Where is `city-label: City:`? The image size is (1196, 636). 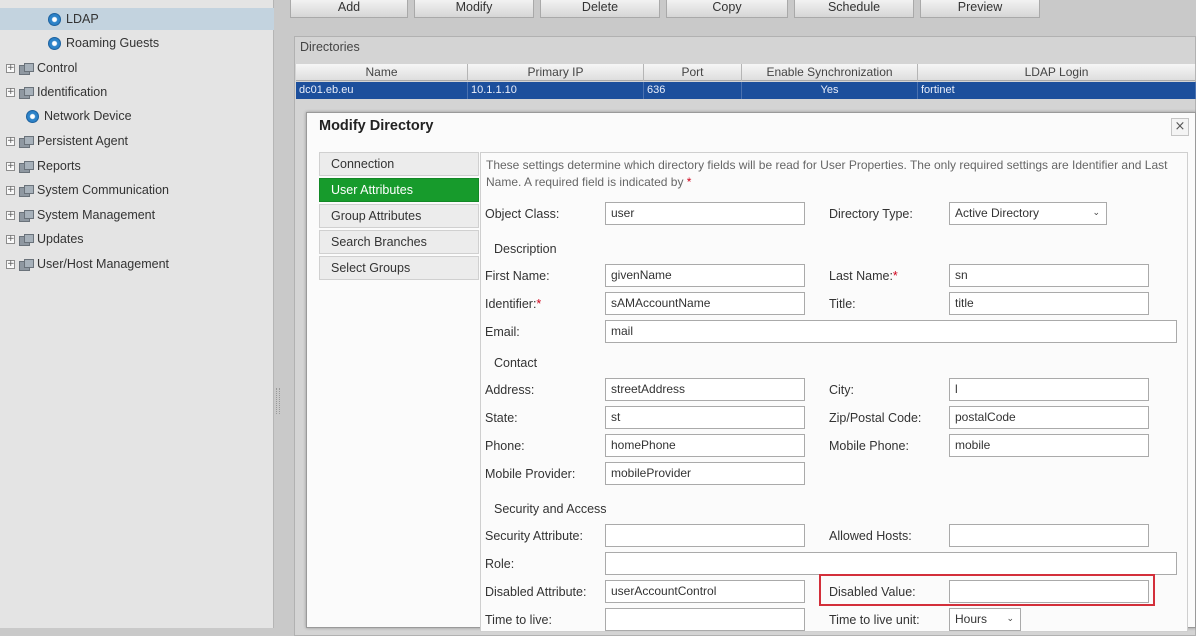
city-label: City: is located at coordinates (841, 390).